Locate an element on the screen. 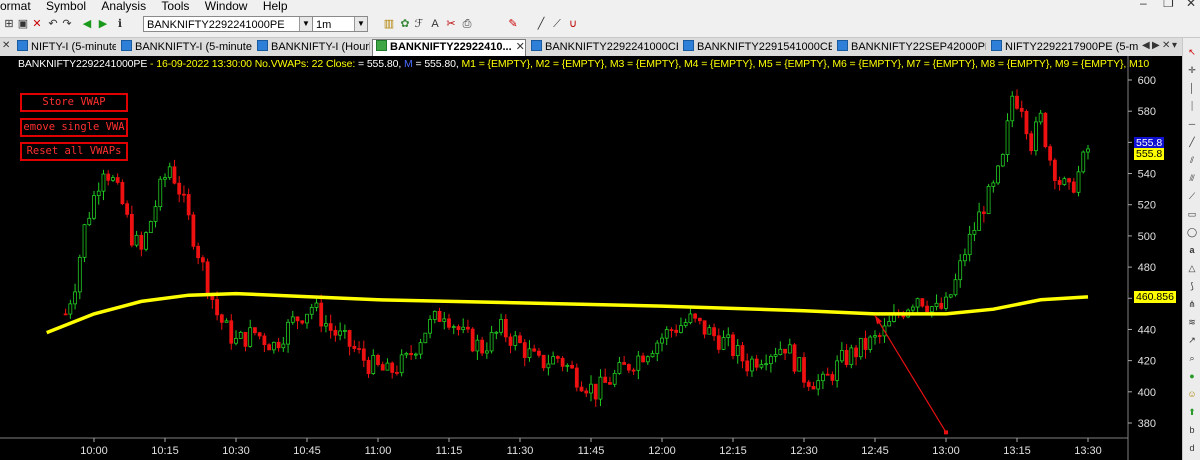 This screenshot has width=1200, height=460. reset-all-vwaps-button: Reset all VWAPs is located at coordinates (74, 151).